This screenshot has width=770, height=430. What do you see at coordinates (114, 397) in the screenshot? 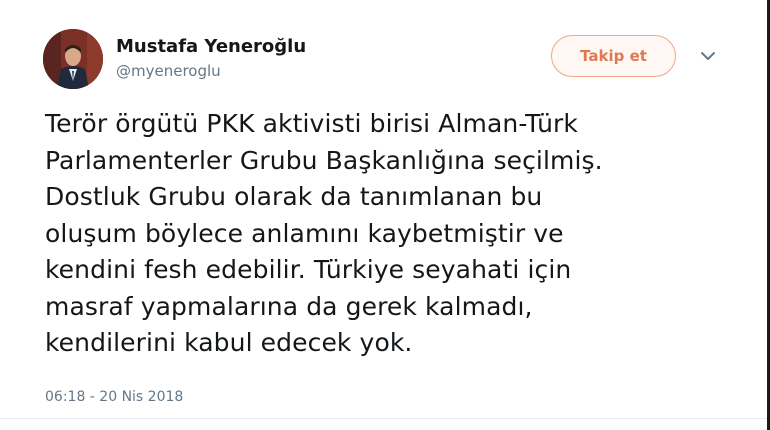
I see `tweet-timestamp: 06:18 - 20 Nis 2018` at bounding box center [114, 397].